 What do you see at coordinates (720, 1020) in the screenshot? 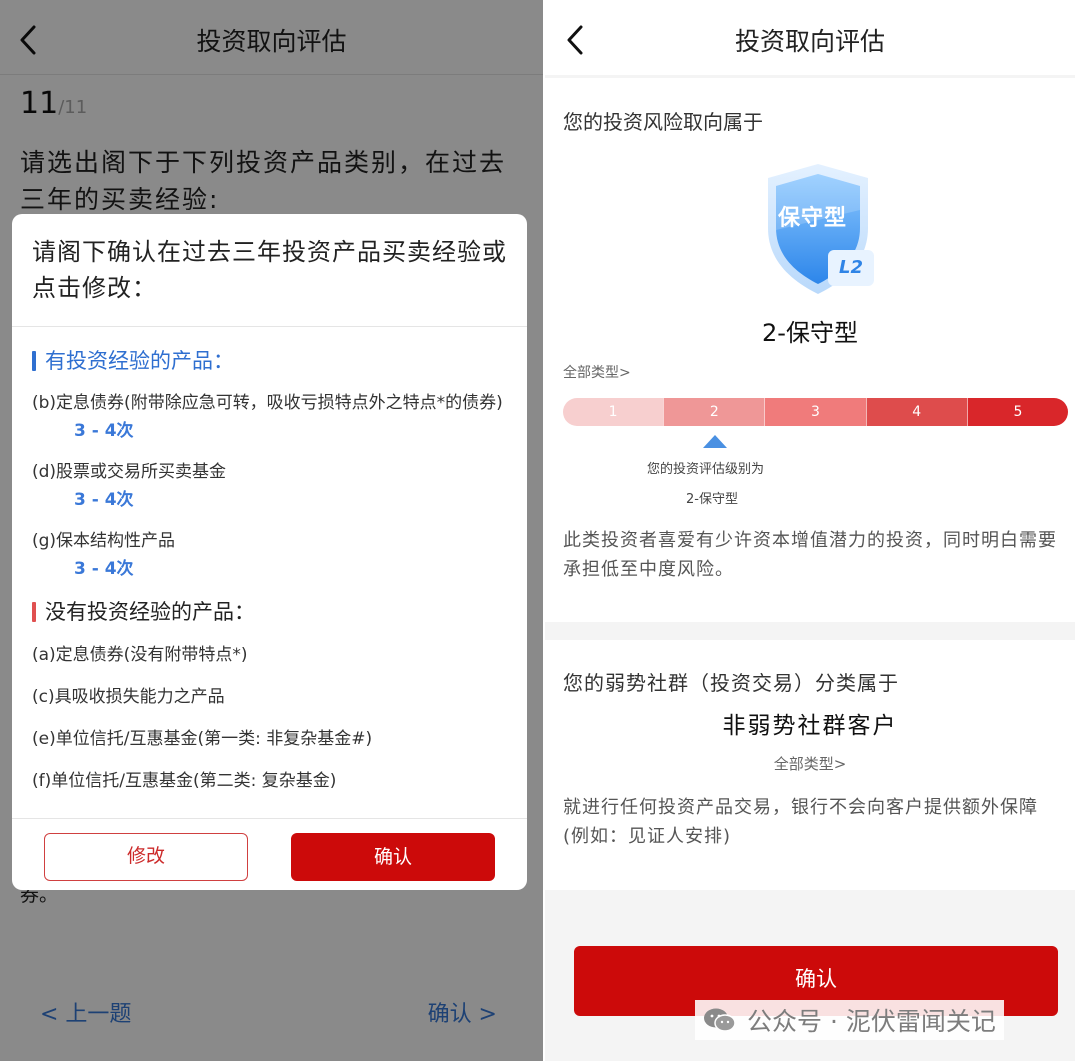
I see `wechat-icon` at bounding box center [720, 1020].